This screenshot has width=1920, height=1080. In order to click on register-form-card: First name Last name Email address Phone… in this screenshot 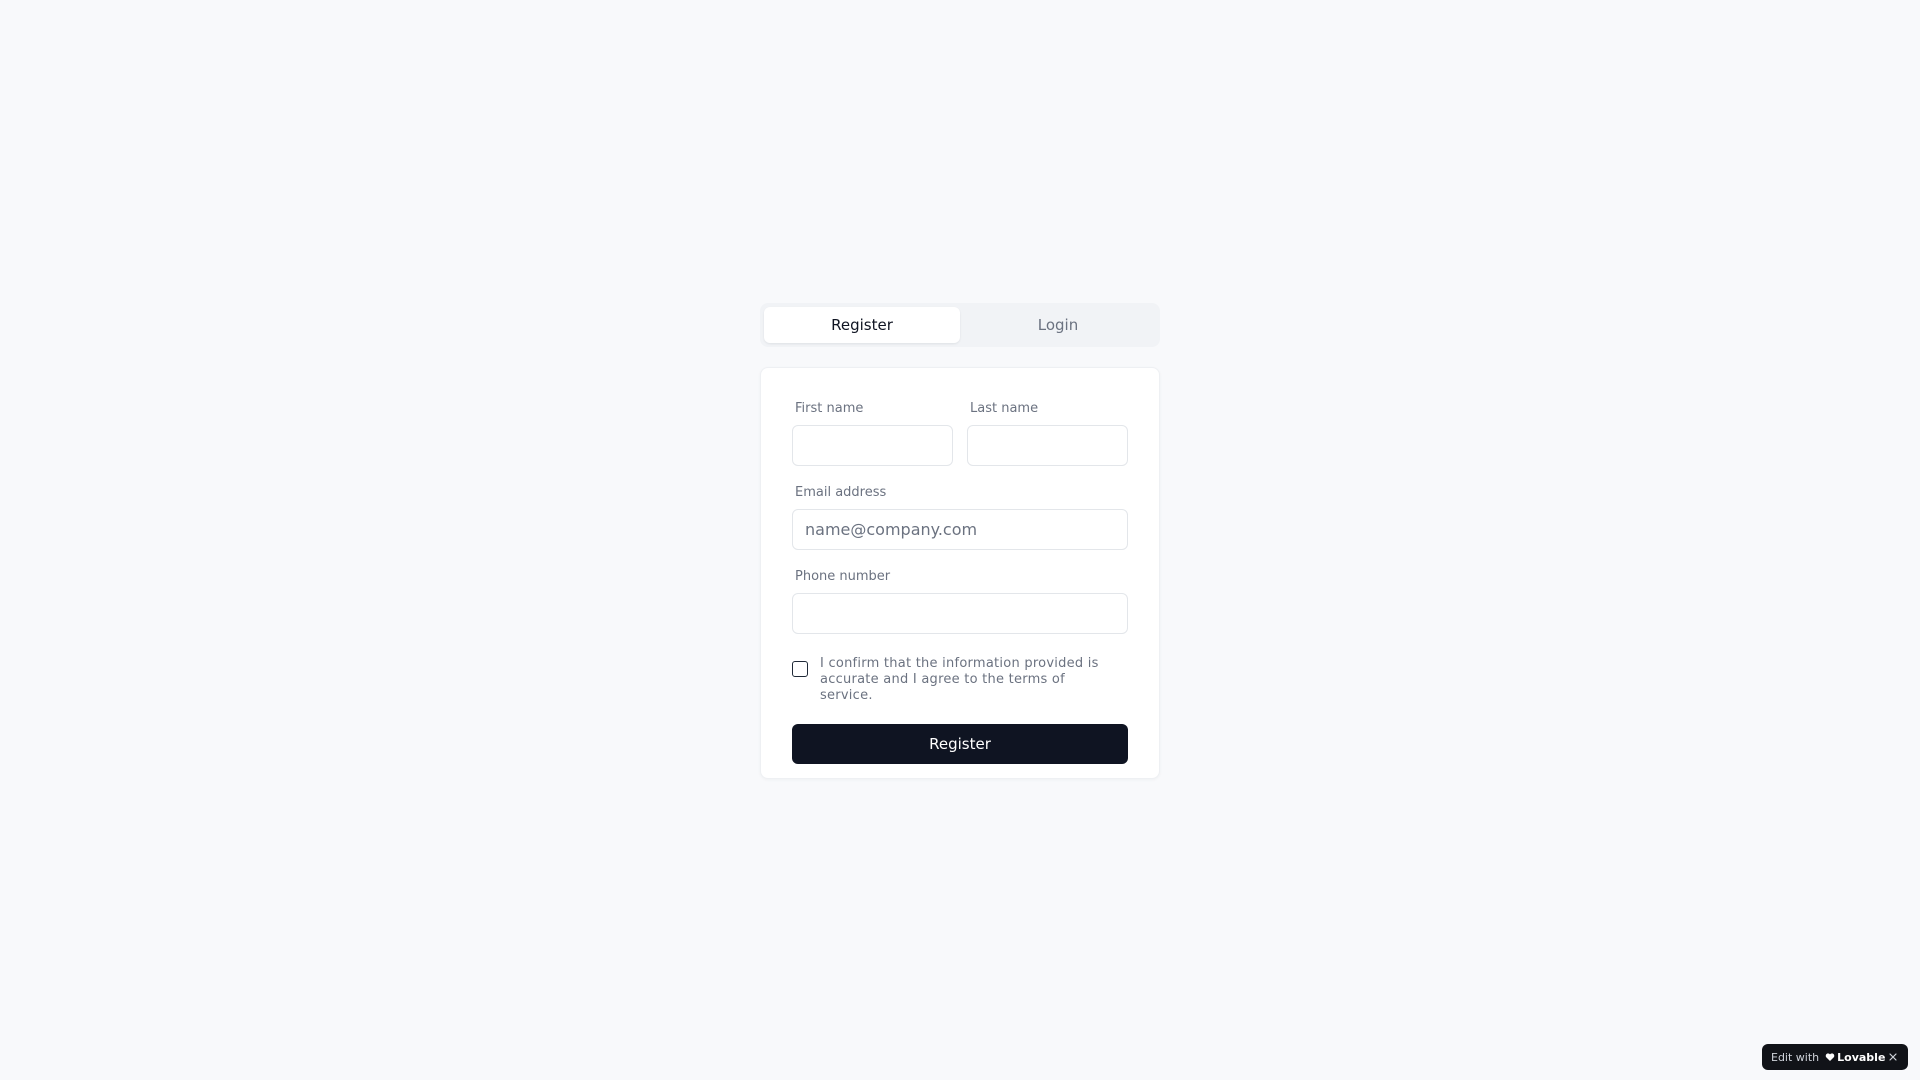, I will do `click(960, 573)`.